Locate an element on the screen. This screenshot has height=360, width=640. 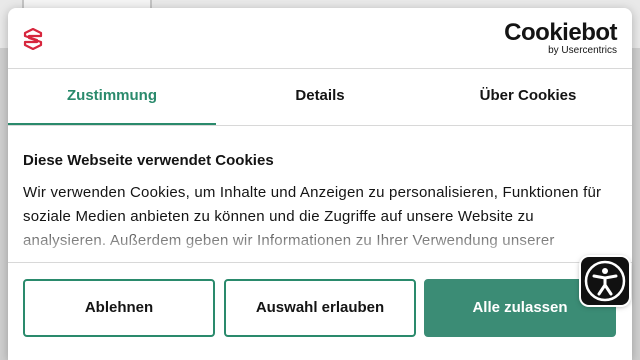
tab-details: Details is located at coordinates (320, 97).